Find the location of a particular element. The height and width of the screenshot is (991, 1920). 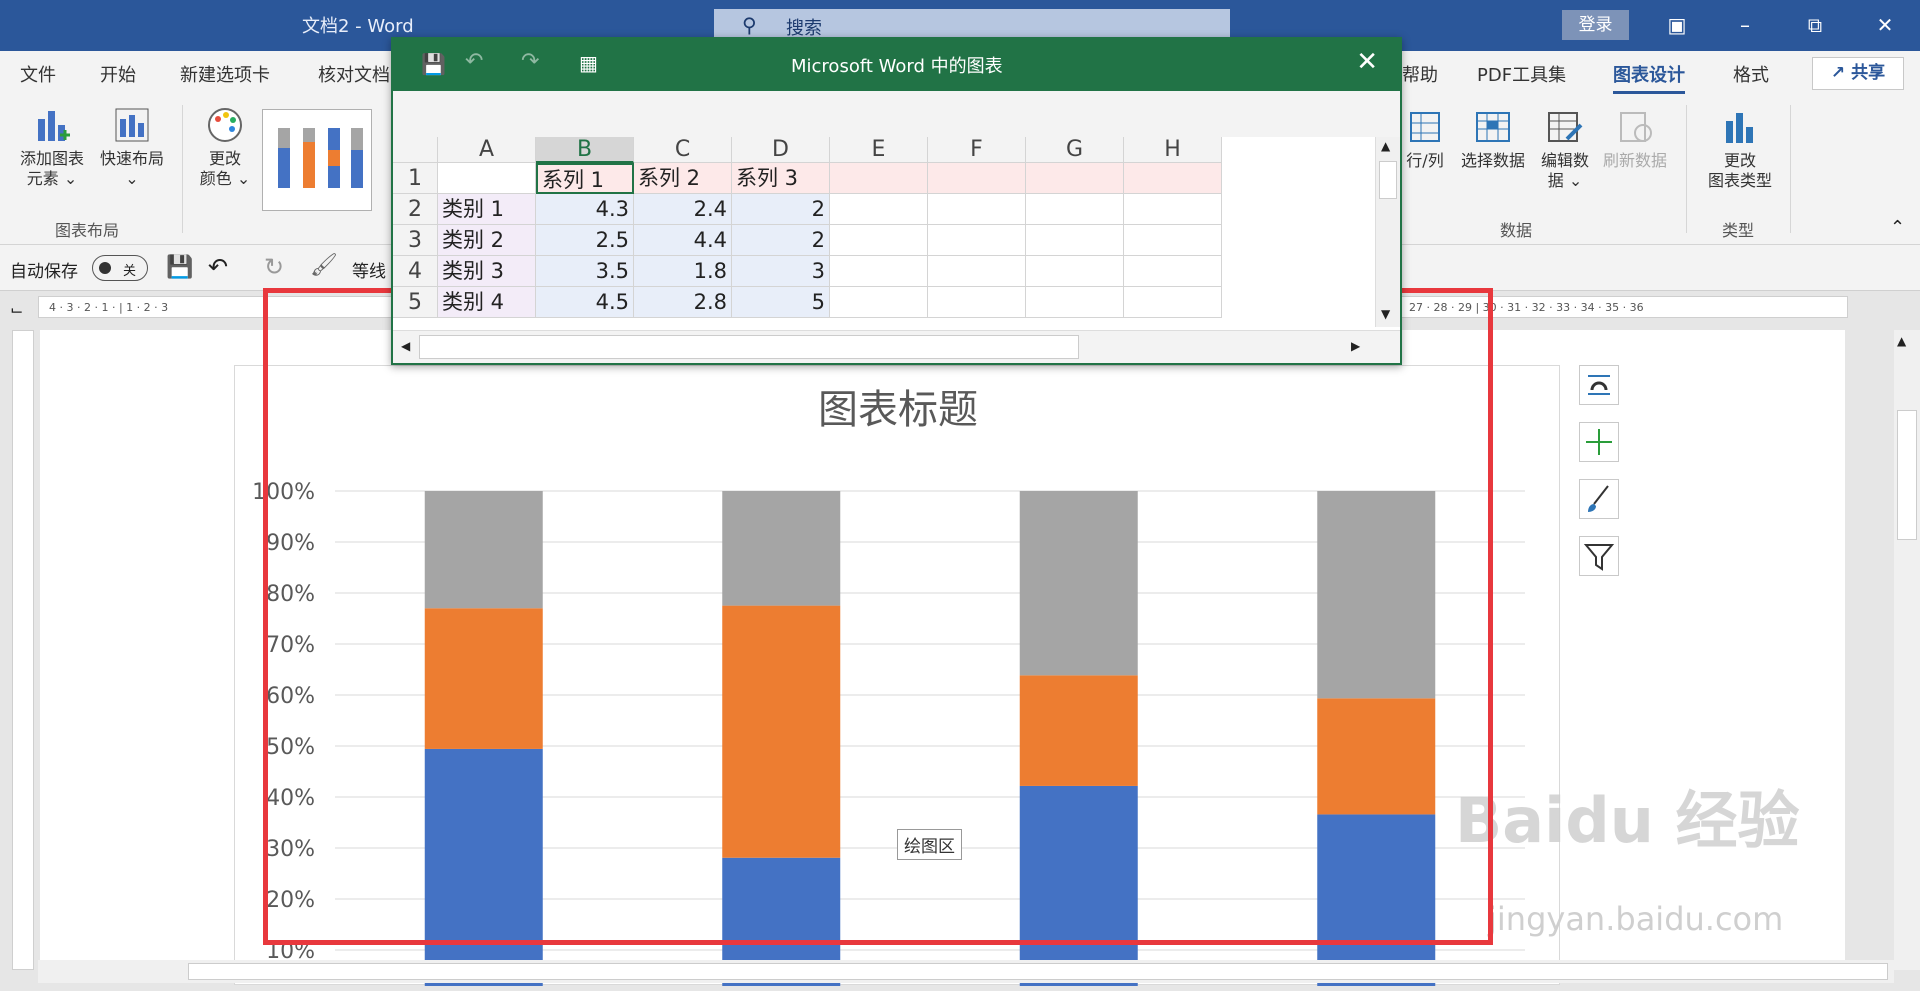

edit-data-button: 编辑数 据 ⌄ is located at coordinates (1565, 149).